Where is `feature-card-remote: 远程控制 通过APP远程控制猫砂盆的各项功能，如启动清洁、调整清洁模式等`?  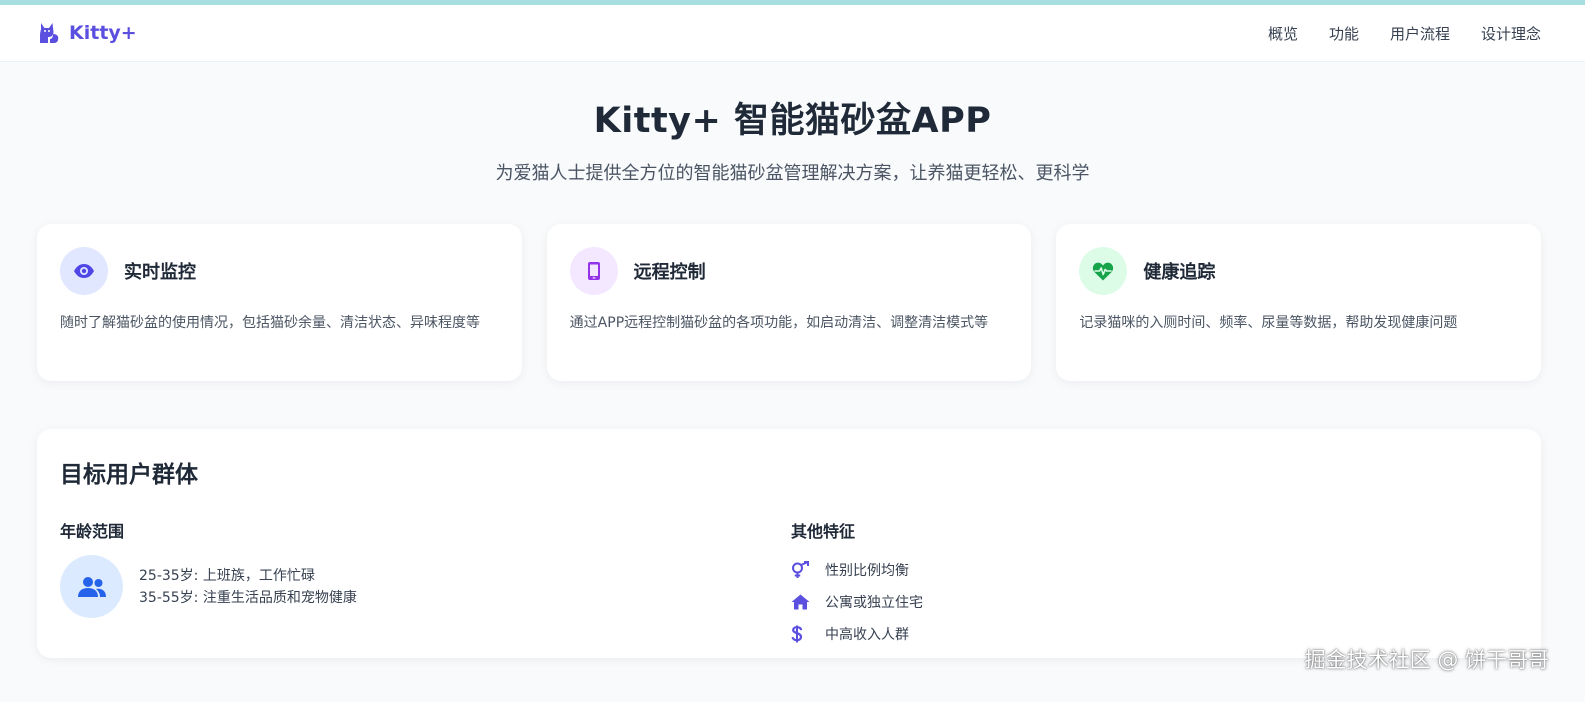 feature-card-remote: 远程控制 通过APP远程控制猫砂盆的各项功能，如启动清洁、调整清洁模式等 is located at coordinates (789, 302).